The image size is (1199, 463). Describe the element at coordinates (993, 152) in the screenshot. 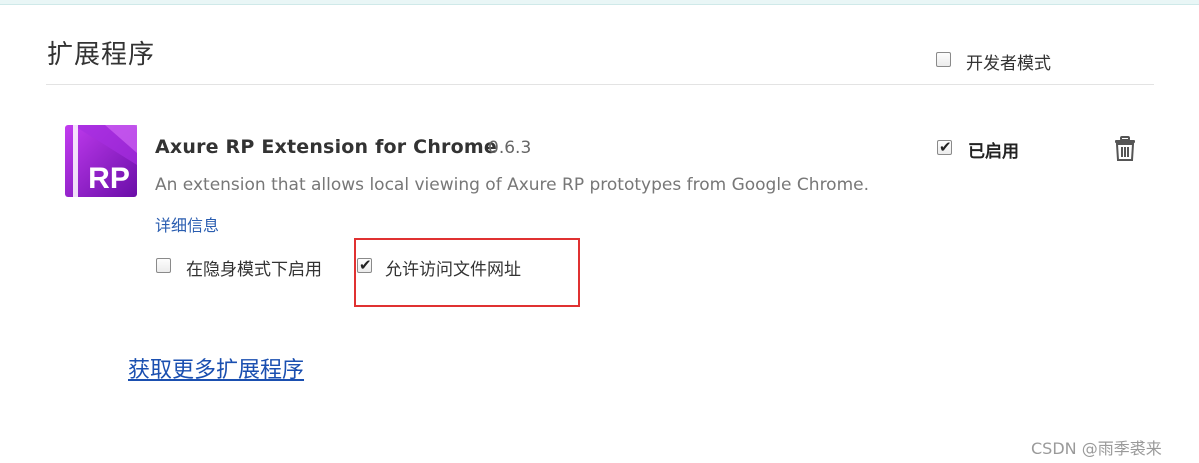

I see `enabled-label: 已启用` at that location.